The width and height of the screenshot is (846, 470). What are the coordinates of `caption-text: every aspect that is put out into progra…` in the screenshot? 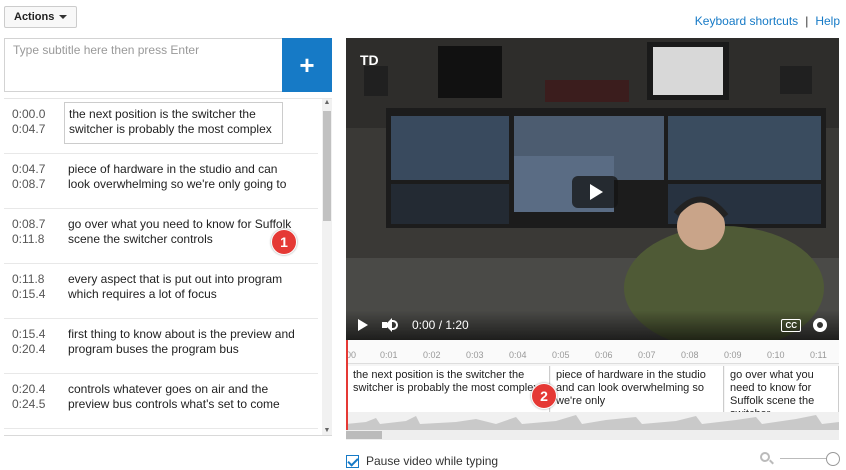 It's located at (184, 287).